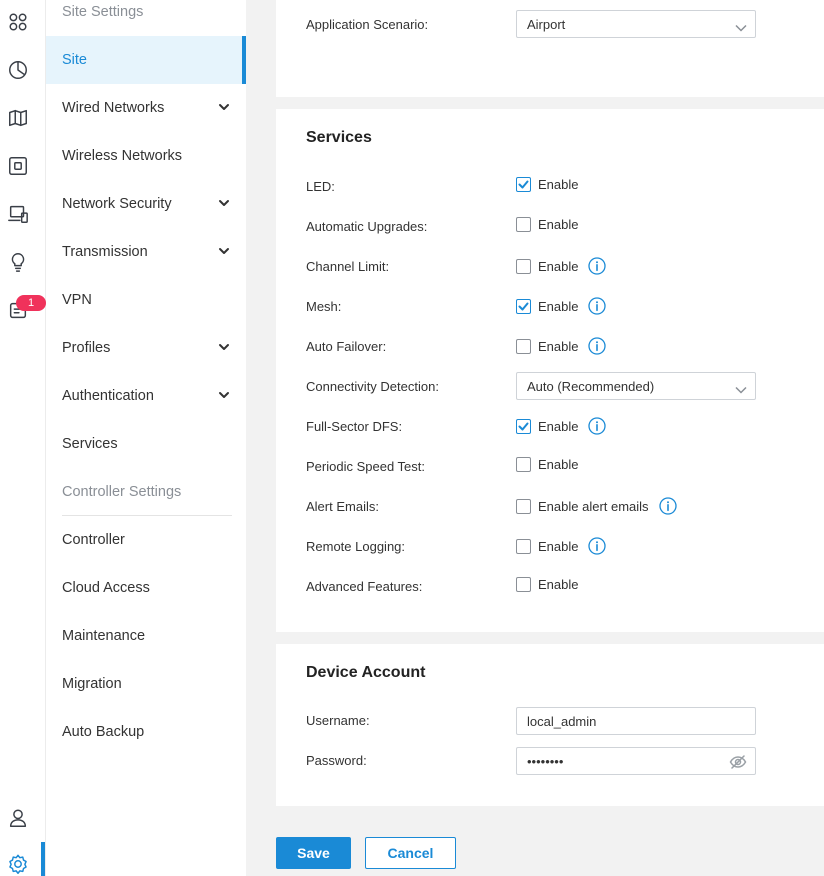  What do you see at coordinates (18, 818) in the screenshot?
I see `user-icon` at bounding box center [18, 818].